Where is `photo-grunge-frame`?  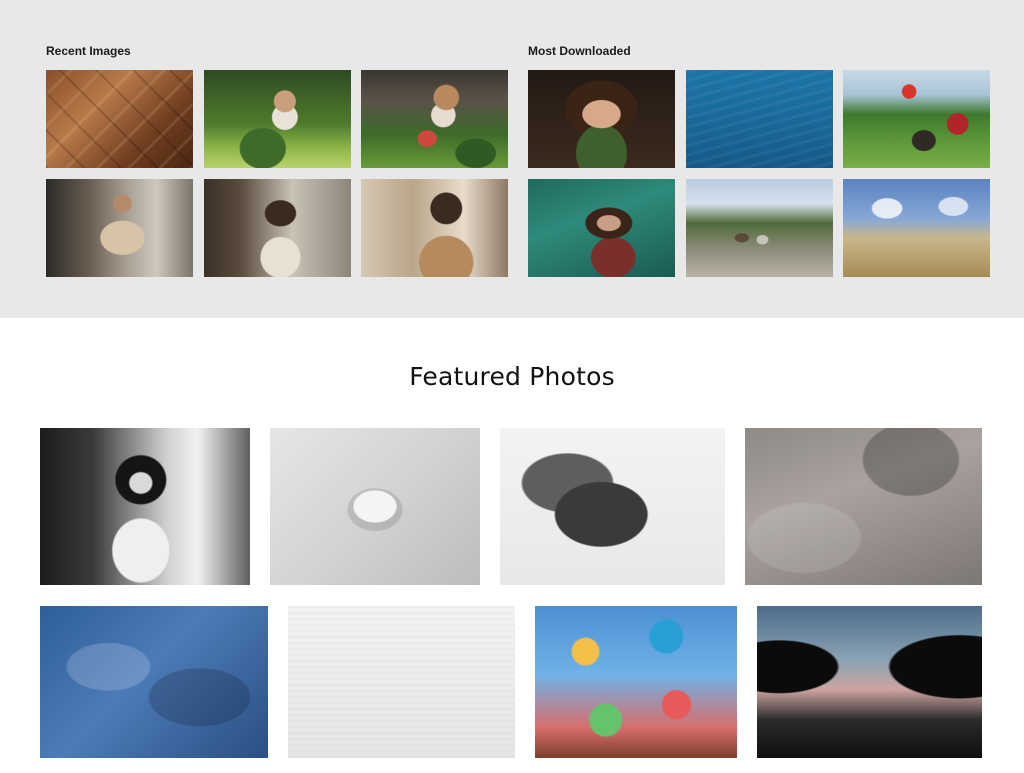 photo-grunge-frame is located at coordinates (612, 506).